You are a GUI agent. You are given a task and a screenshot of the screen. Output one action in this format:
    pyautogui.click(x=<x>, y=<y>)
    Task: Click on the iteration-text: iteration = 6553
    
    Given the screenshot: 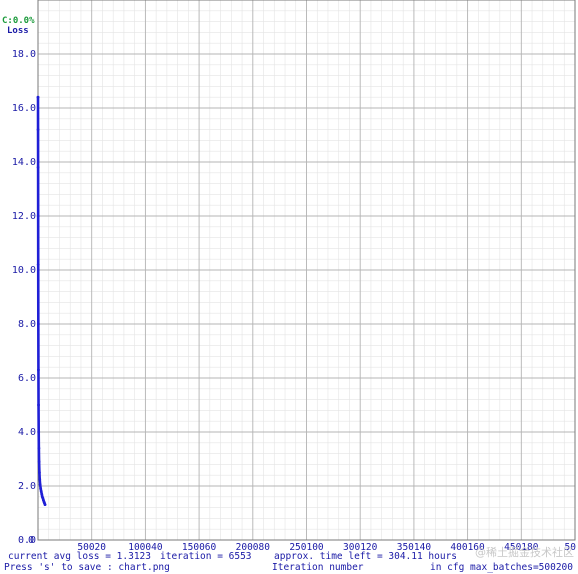 What is the action you would take?
    pyautogui.click(x=206, y=556)
    